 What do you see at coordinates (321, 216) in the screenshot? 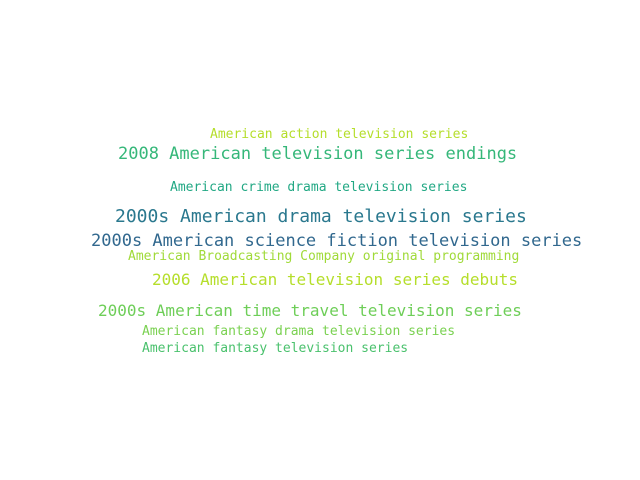
I see `cloud-word: 2000s American drama television series` at bounding box center [321, 216].